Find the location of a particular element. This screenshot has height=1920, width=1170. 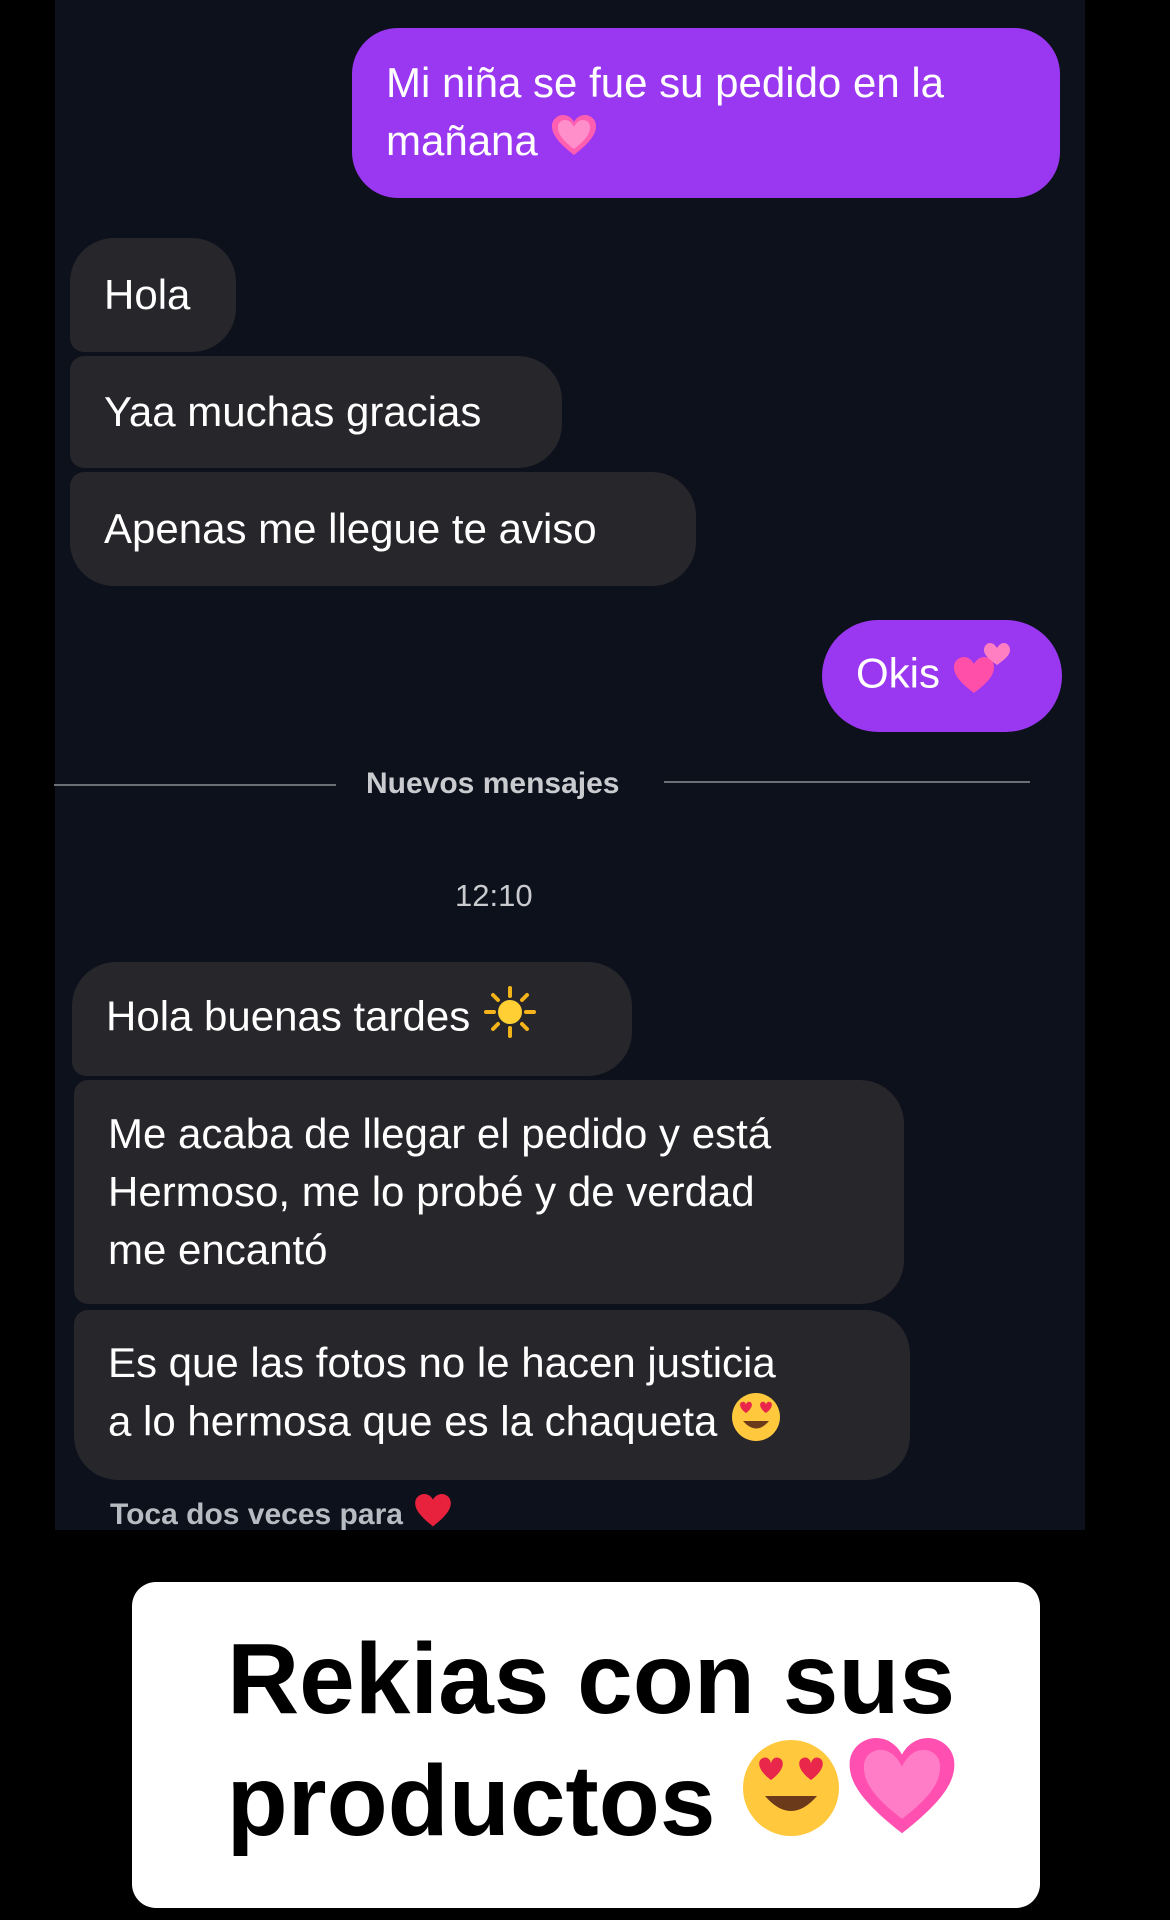

sent-message: Mi niña se fue su pedido en la mañana is located at coordinates (706, 113).